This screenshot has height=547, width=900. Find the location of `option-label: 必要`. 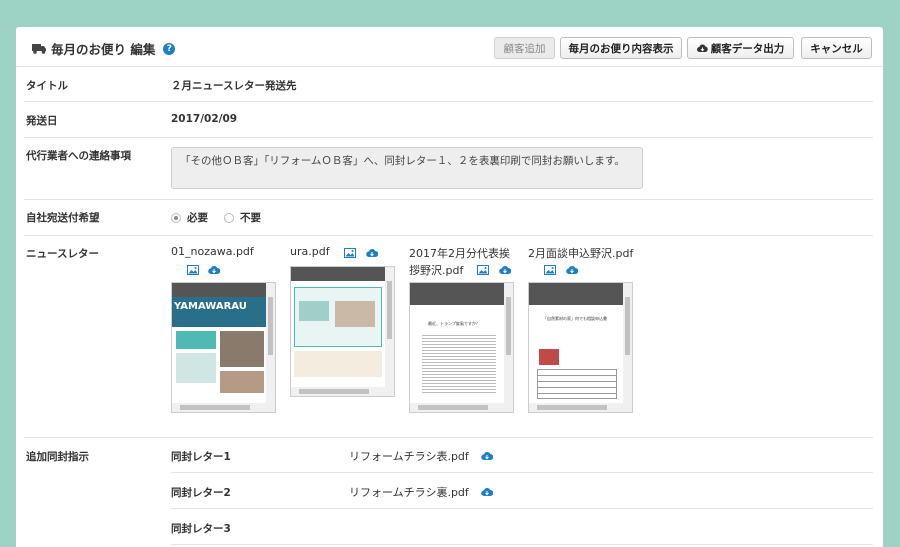

option-label: 必要 is located at coordinates (197, 218).